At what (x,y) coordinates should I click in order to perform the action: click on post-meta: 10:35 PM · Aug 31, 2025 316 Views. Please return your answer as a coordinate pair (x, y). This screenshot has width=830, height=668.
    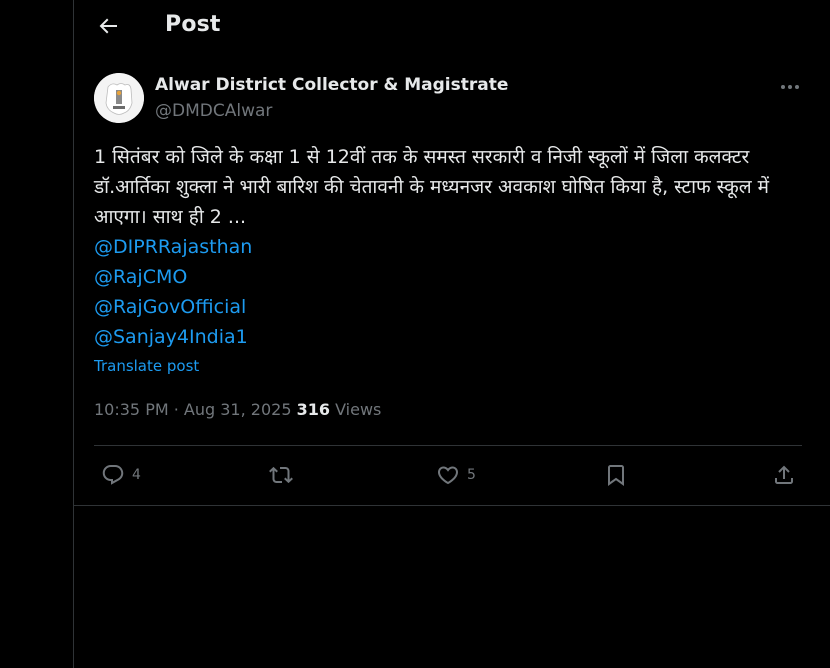
    Looking at the image, I should click on (237, 409).